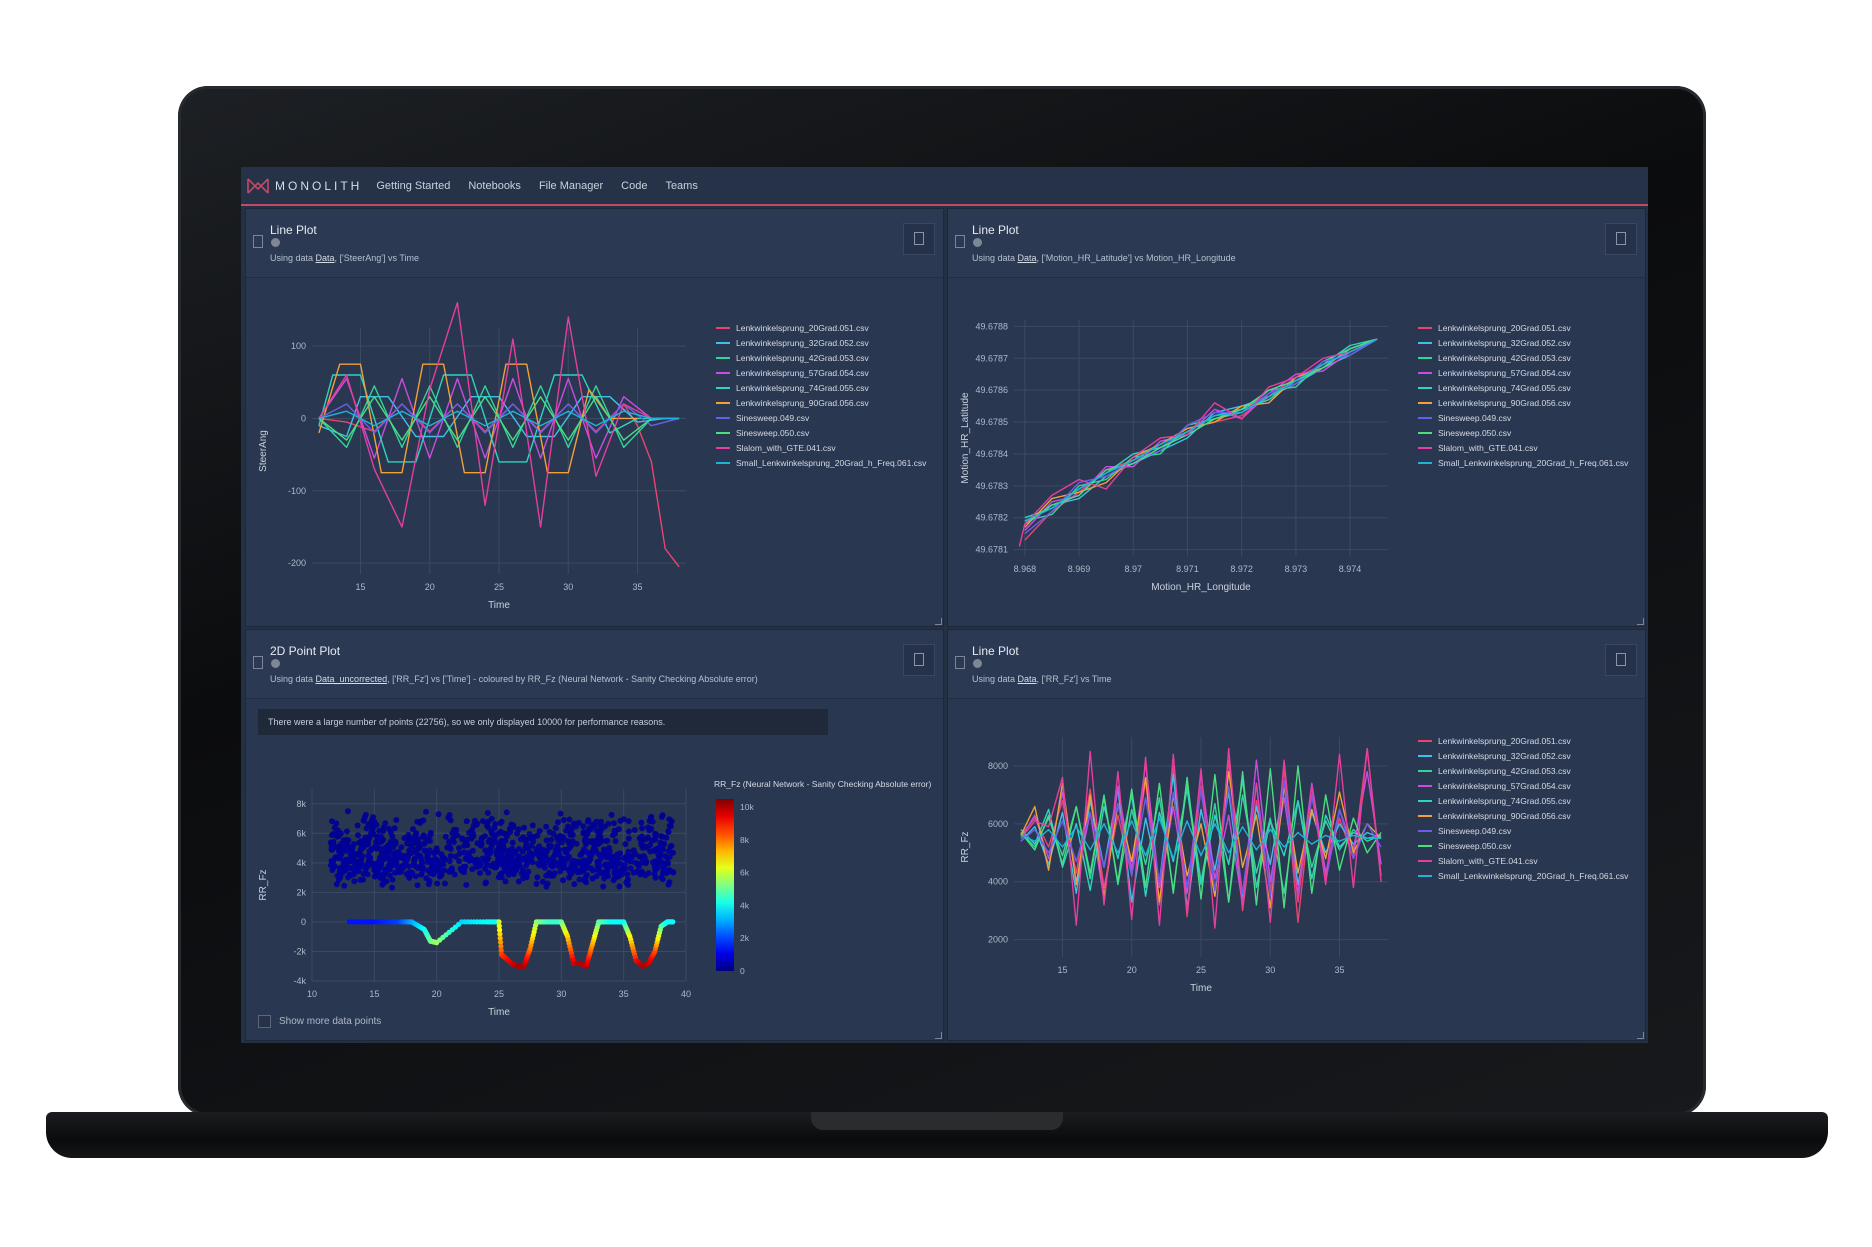 This screenshot has height=1247, width=1872. I want to click on nav-code: Code, so click(634, 186).